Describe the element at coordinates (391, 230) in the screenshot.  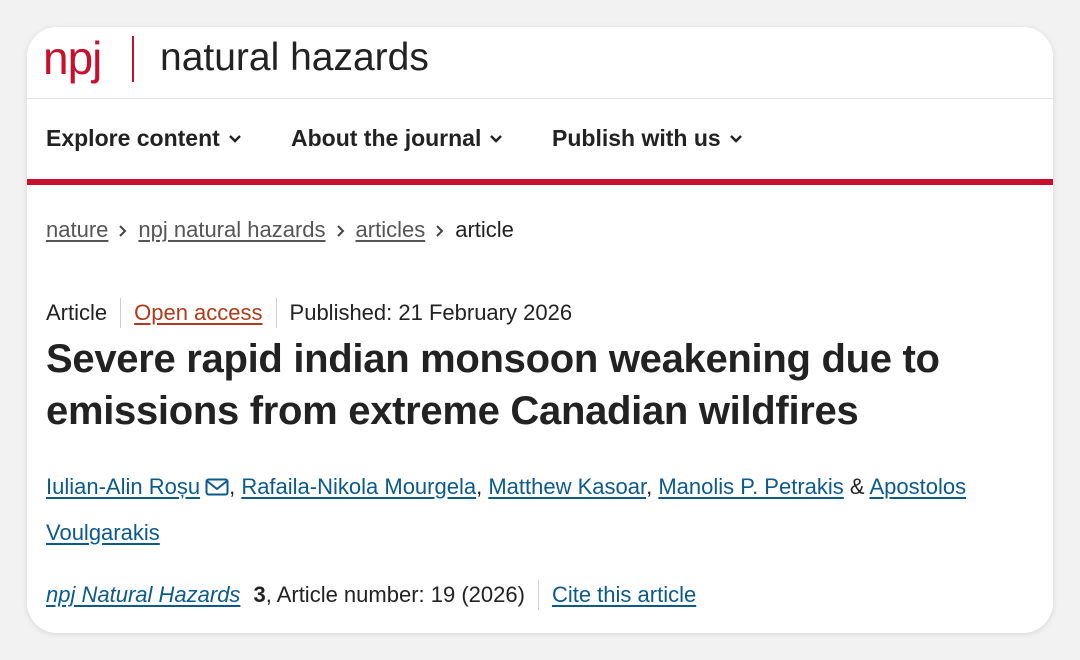
I see `breadcrumb-articles: articles` at that location.